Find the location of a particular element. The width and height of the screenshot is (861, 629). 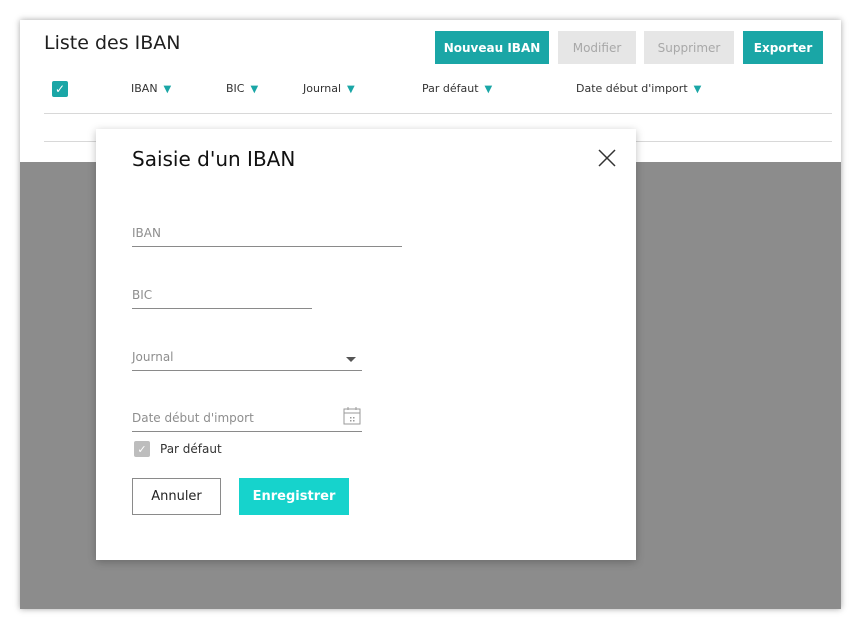

import-date-input: Date début d'import is located at coordinates (247, 419).